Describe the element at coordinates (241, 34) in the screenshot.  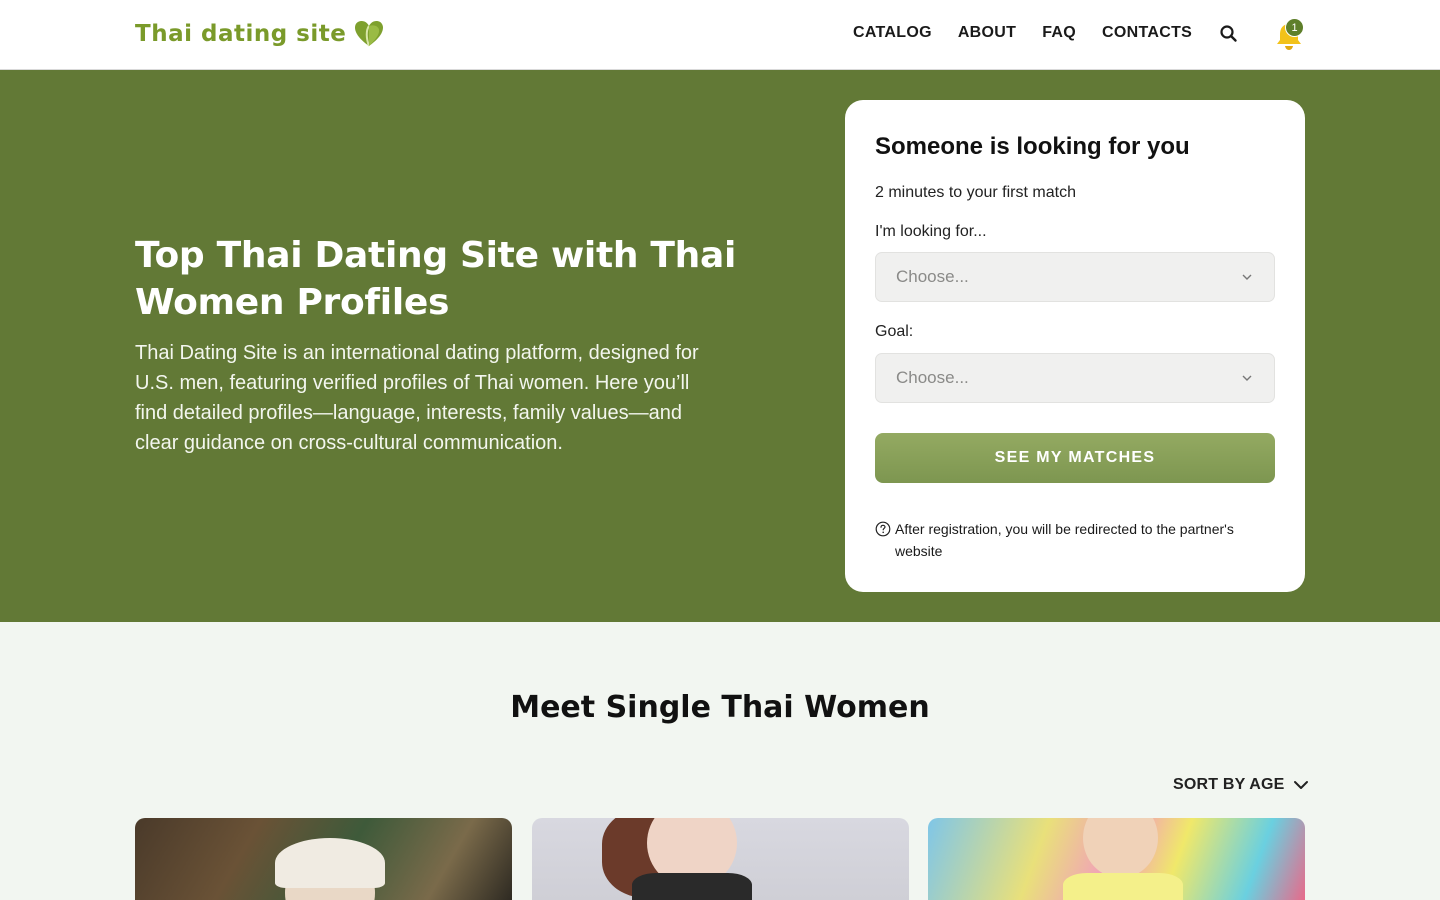
I see `logo-text: Thai dating site` at that location.